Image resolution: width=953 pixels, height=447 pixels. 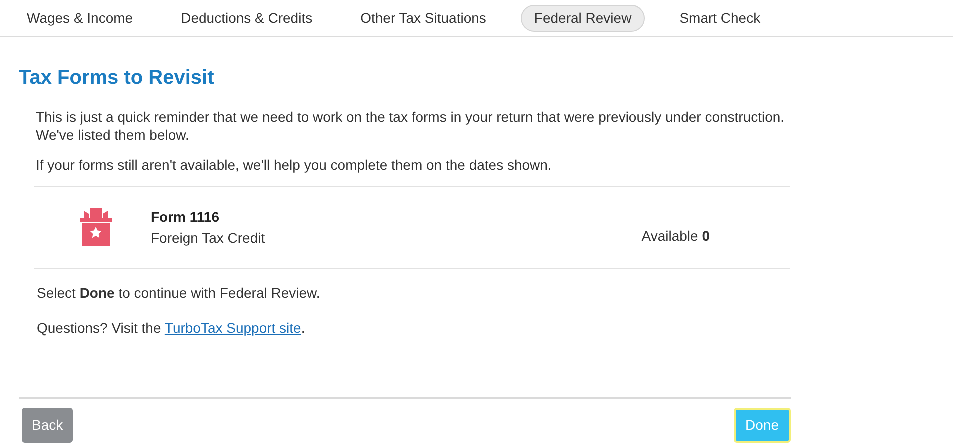 What do you see at coordinates (411, 126) in the screenshot?
I see `paragraph: This is just a quick reminder that we need to work on the tax forms in your return that were previously under construction. We've listed them below.` at bounding box center [411, 126].